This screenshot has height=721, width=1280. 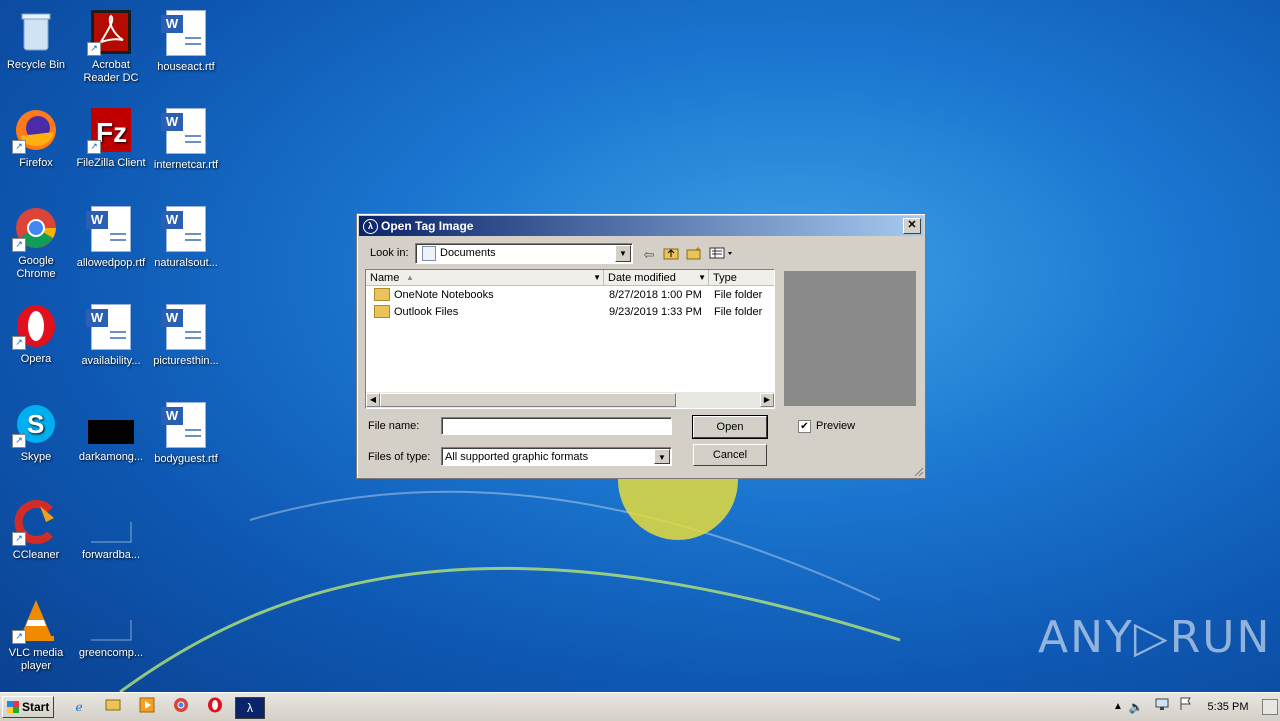 I want to click on file-explorer-icon, so click(x=113, y=707).